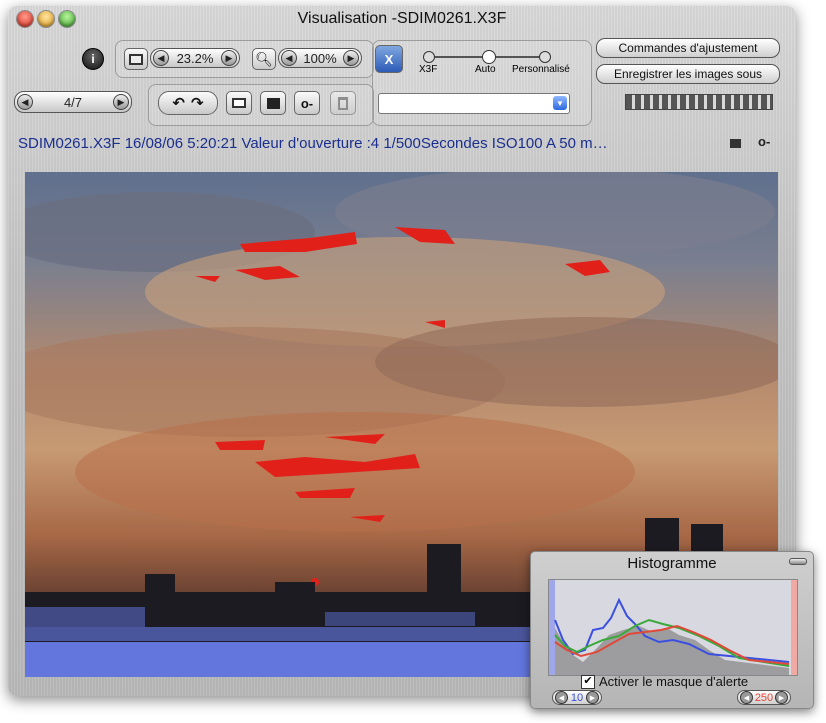  I want to click on high-clip-band, so click(794, 627).